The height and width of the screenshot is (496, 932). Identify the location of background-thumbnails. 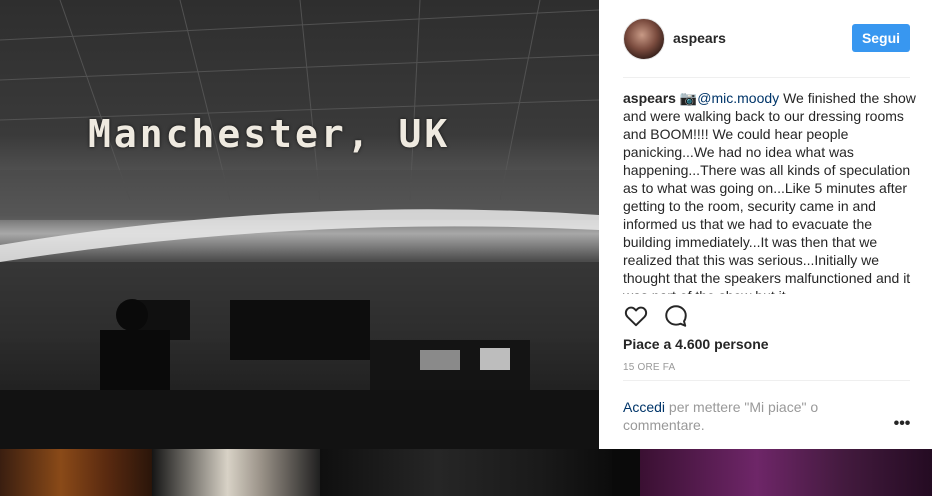
(466, 472).